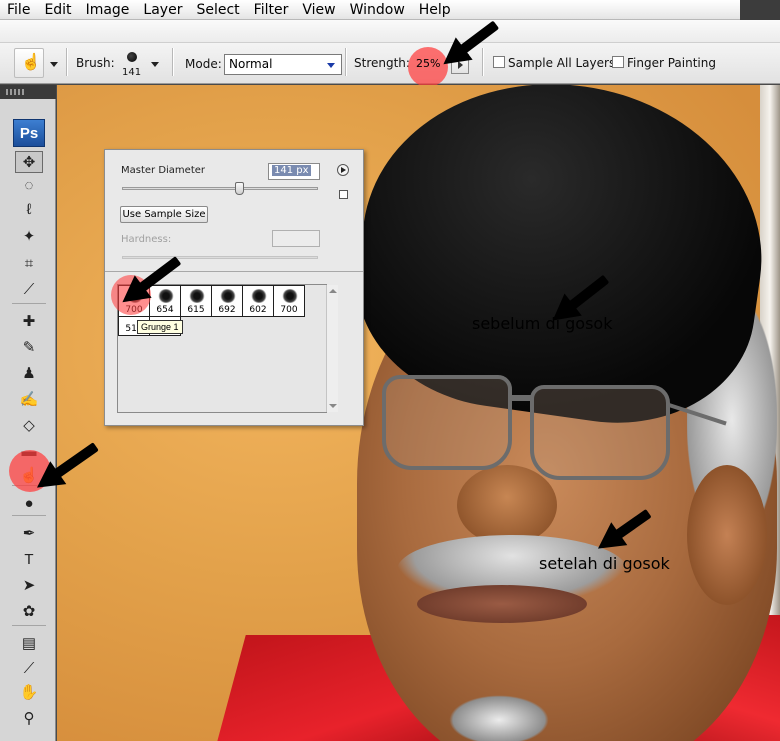 The height and width of the screenshot is (741, 780). I want to click on hardness-input, so click(296, 238).